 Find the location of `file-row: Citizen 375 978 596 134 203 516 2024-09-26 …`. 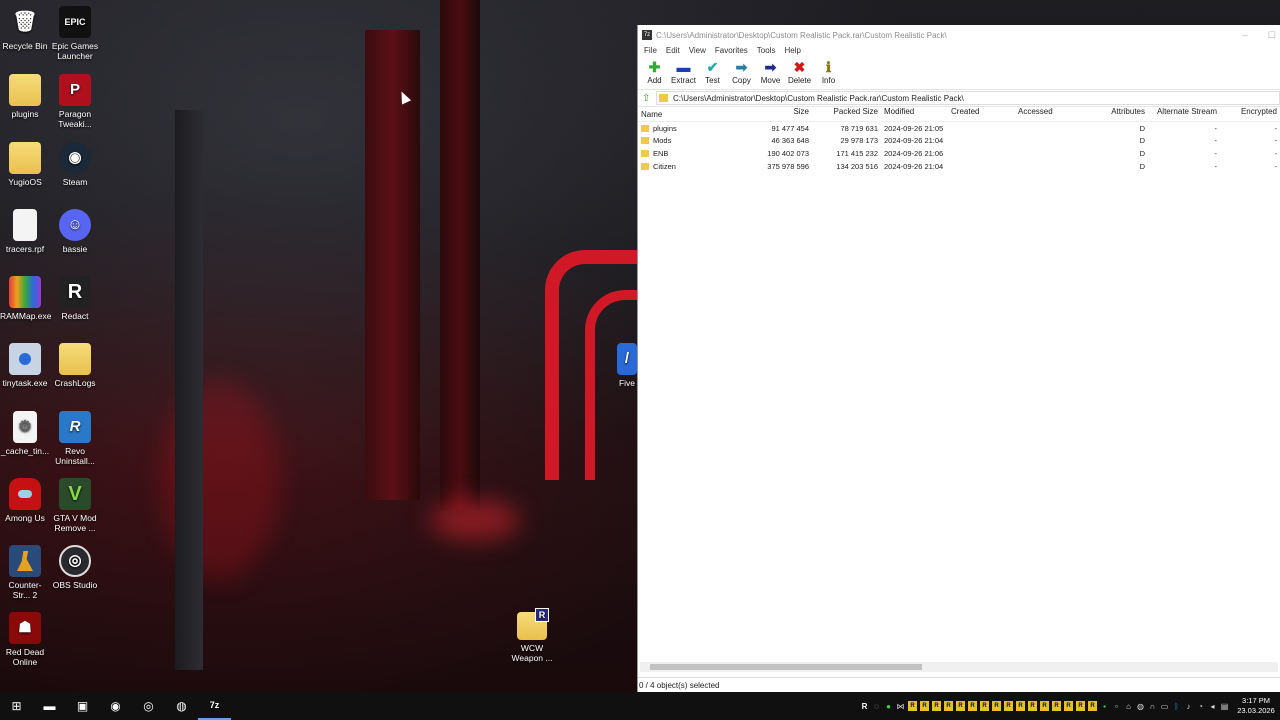

file-row: Citizen 375 978 596 134 203 516 2024-09-26 … is located at coordinates (959, 166).